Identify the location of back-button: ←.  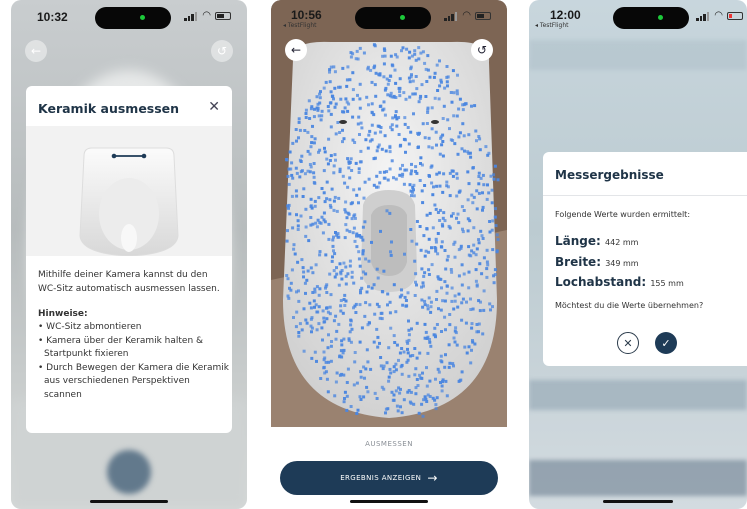
(36, 51).